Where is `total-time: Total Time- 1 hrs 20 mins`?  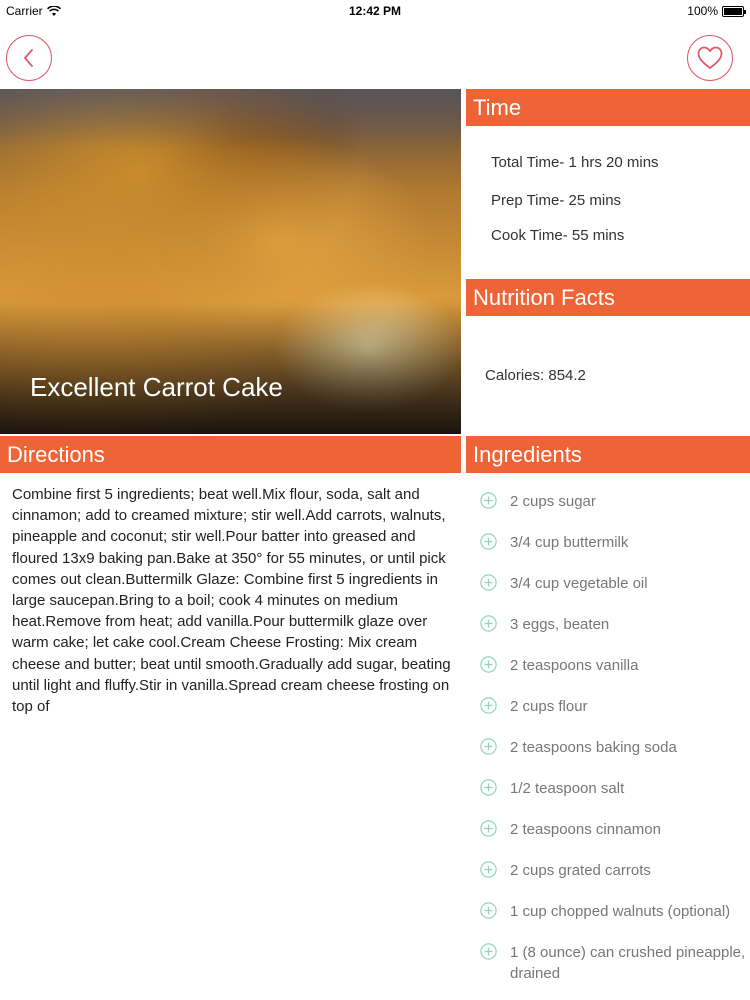
total-time: Total Time- 1 hrs 20 mins is located at coordinates (575, 162).